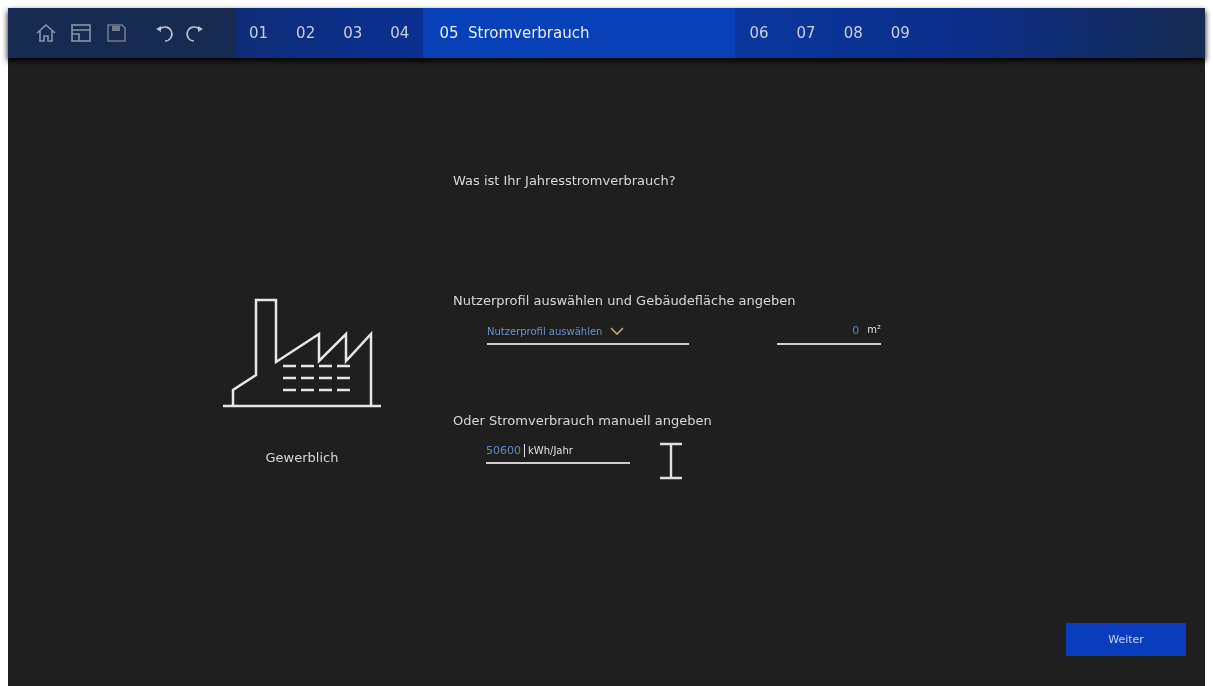 The height and width of the screenshot is (686, 1213). What do you see at coordinates (829, 334) in the screenshot?
I see `area-field: 0 m²` at bounding box center [829, 334].